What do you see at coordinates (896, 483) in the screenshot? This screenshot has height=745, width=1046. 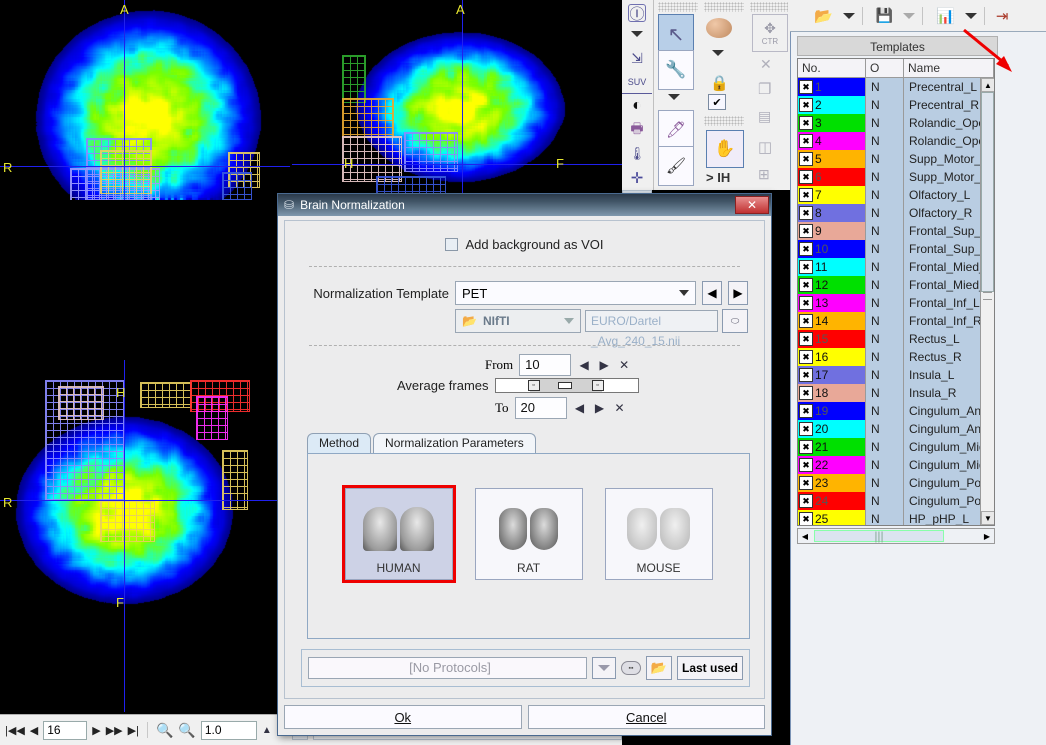 I see `table-row: ✖ 23 N Cingulum_Post` at bounding box center [896, 483].